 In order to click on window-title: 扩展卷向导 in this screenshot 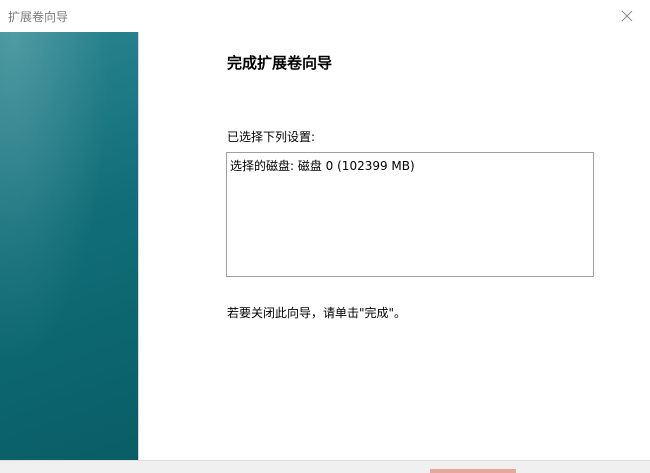, I will do `click(38, 17)`.